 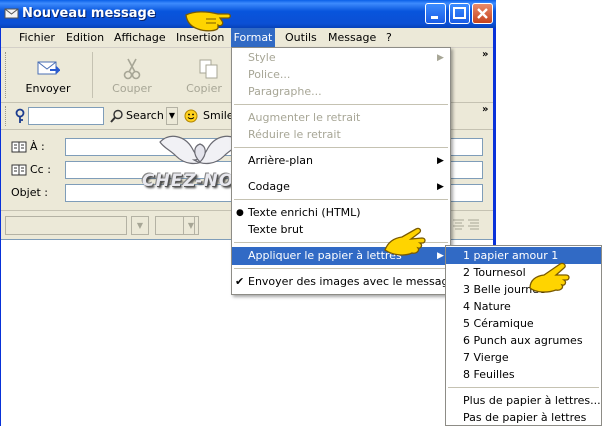 What do you see at coordinates (218, 115) in the screenshot?
I see `smile-label: Smile` at bounding box center [218, 115].